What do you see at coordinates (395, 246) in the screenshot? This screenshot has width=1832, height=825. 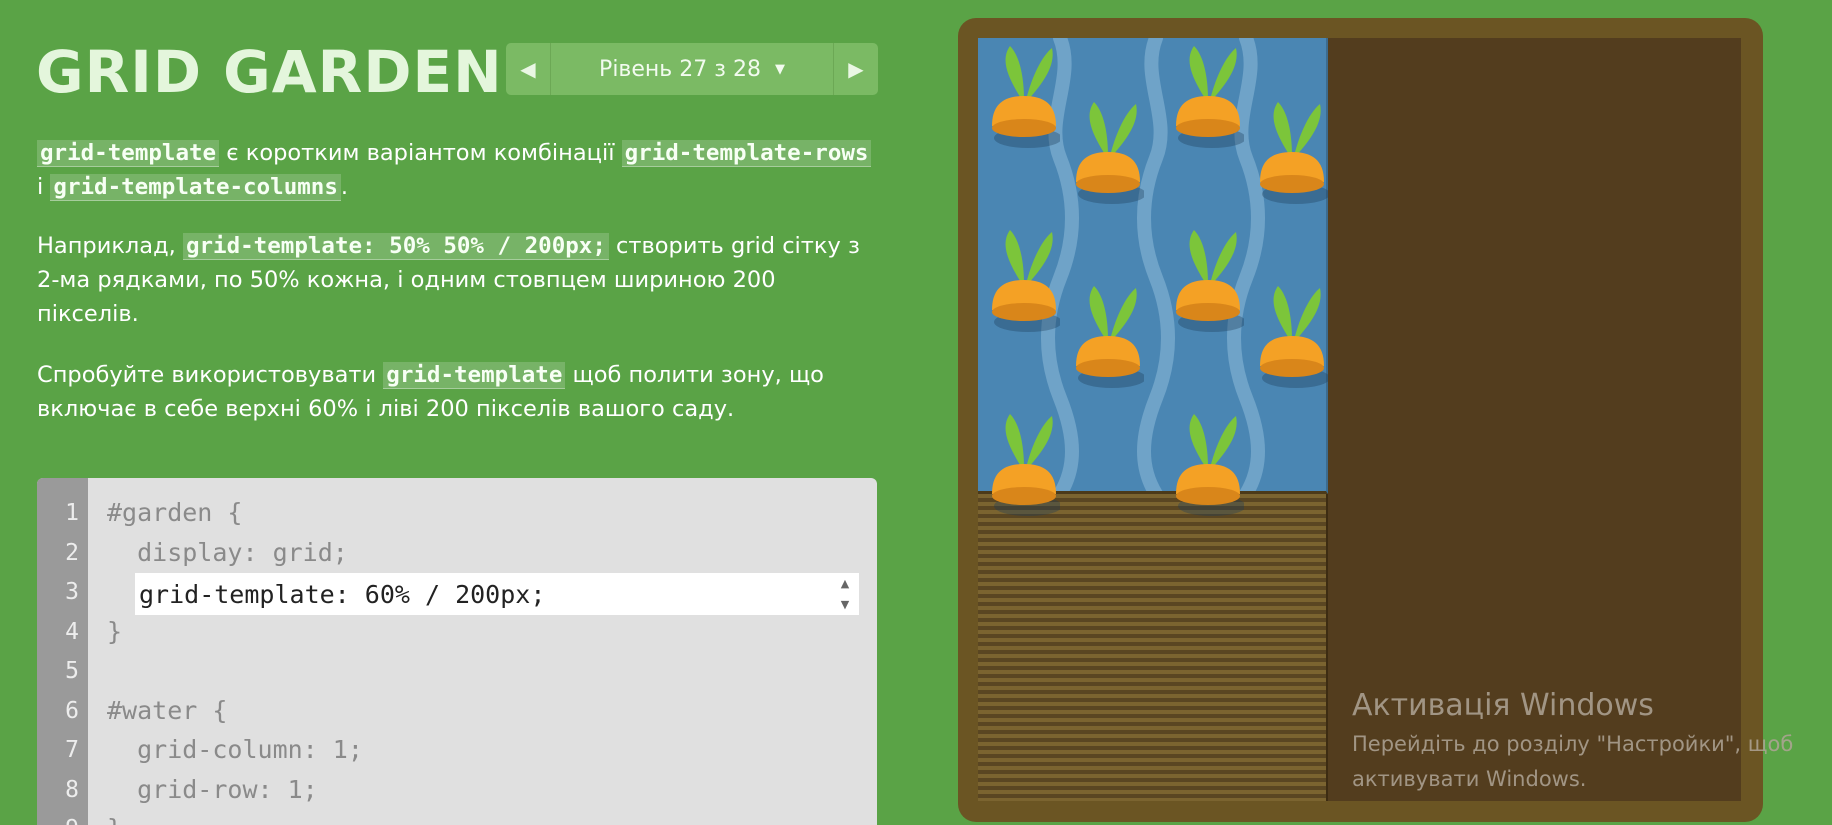 I see `code-snippet: grid-template: 50% 50% / 200px;` at bounding box center [395, 246].